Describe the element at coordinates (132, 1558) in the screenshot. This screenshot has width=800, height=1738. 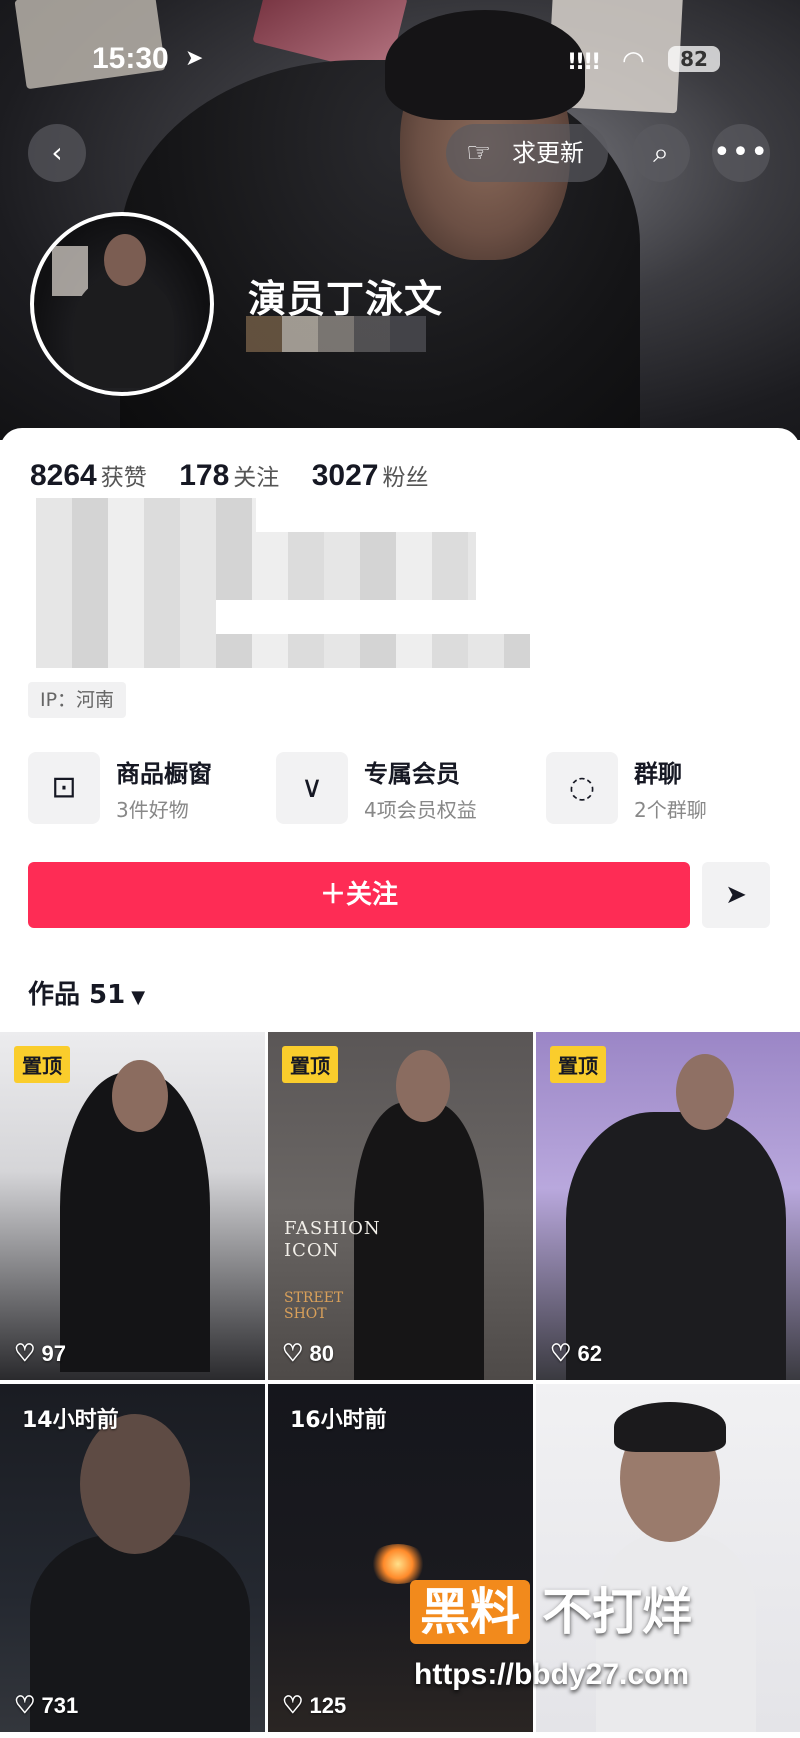
I see `video-tile: 14小时前 ♡ 731` at that location.